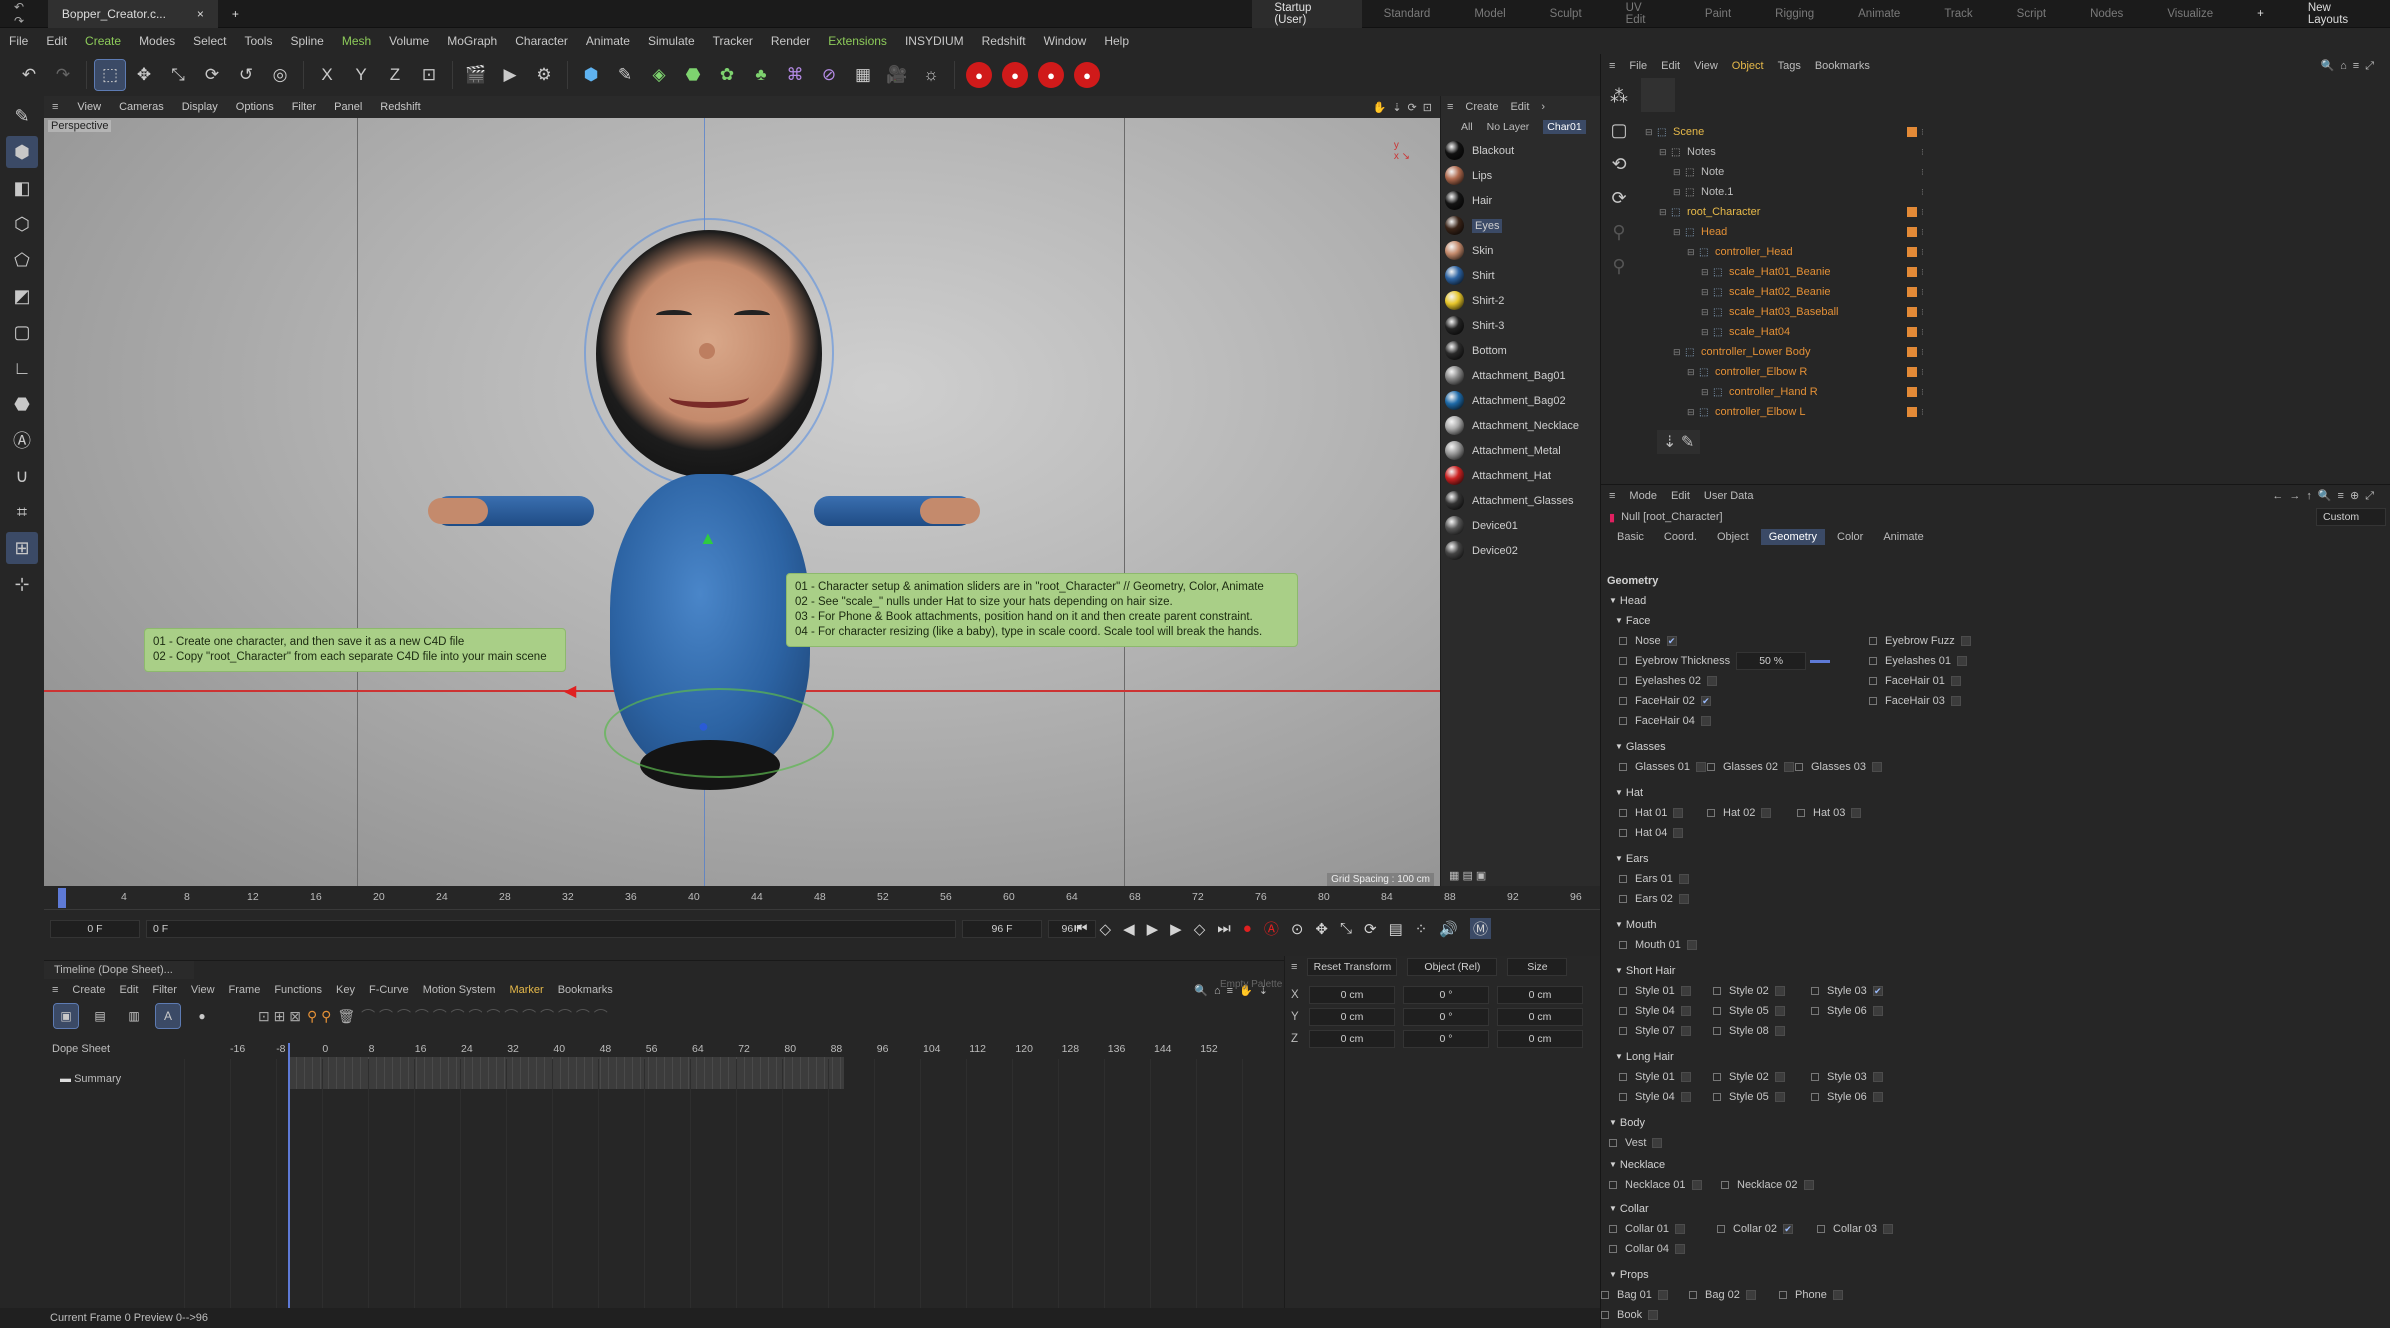 This screenshot has height=1328, width=2390. I want to click on reset-transform-button: Reset Transform, so click(1352, 967).